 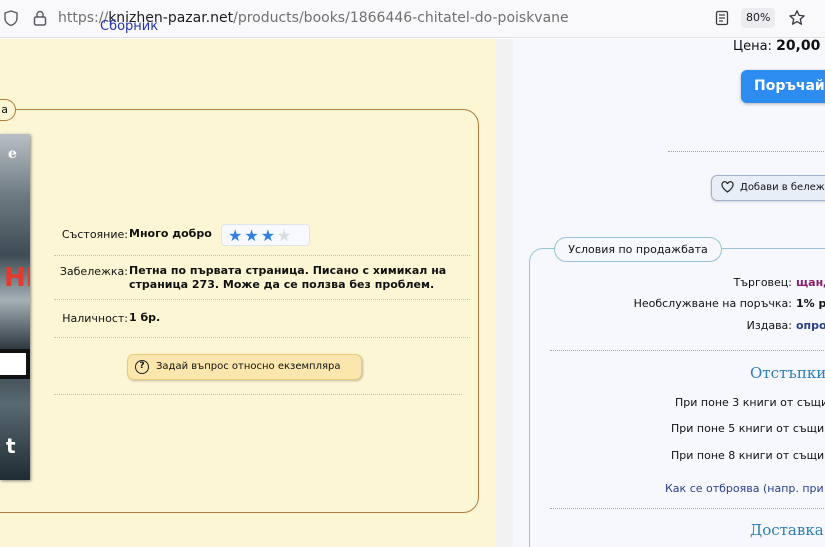 I want to click on note-label: Забележка:, so click(x=93, y=271).